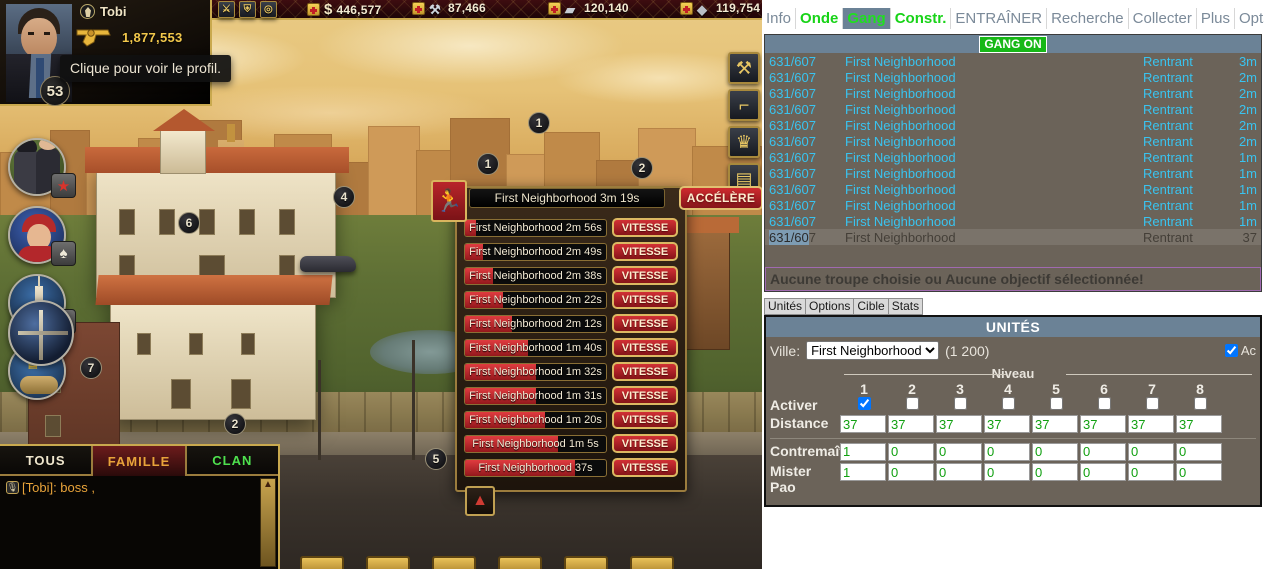  I want to click on chat-tab-clan: CLAN, so click(232, 461).